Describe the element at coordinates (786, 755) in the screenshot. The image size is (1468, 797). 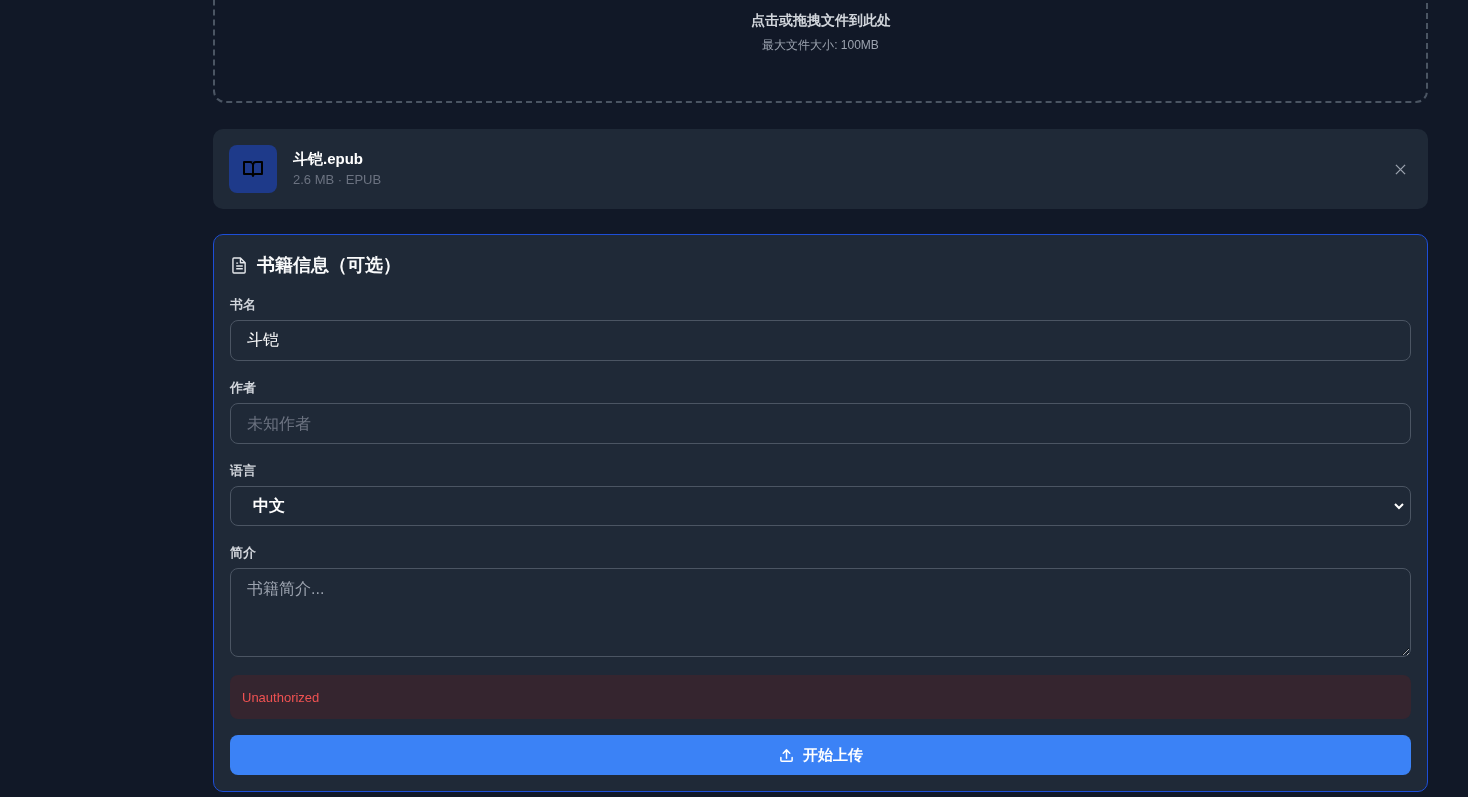
I see `upload-icon` at that location.